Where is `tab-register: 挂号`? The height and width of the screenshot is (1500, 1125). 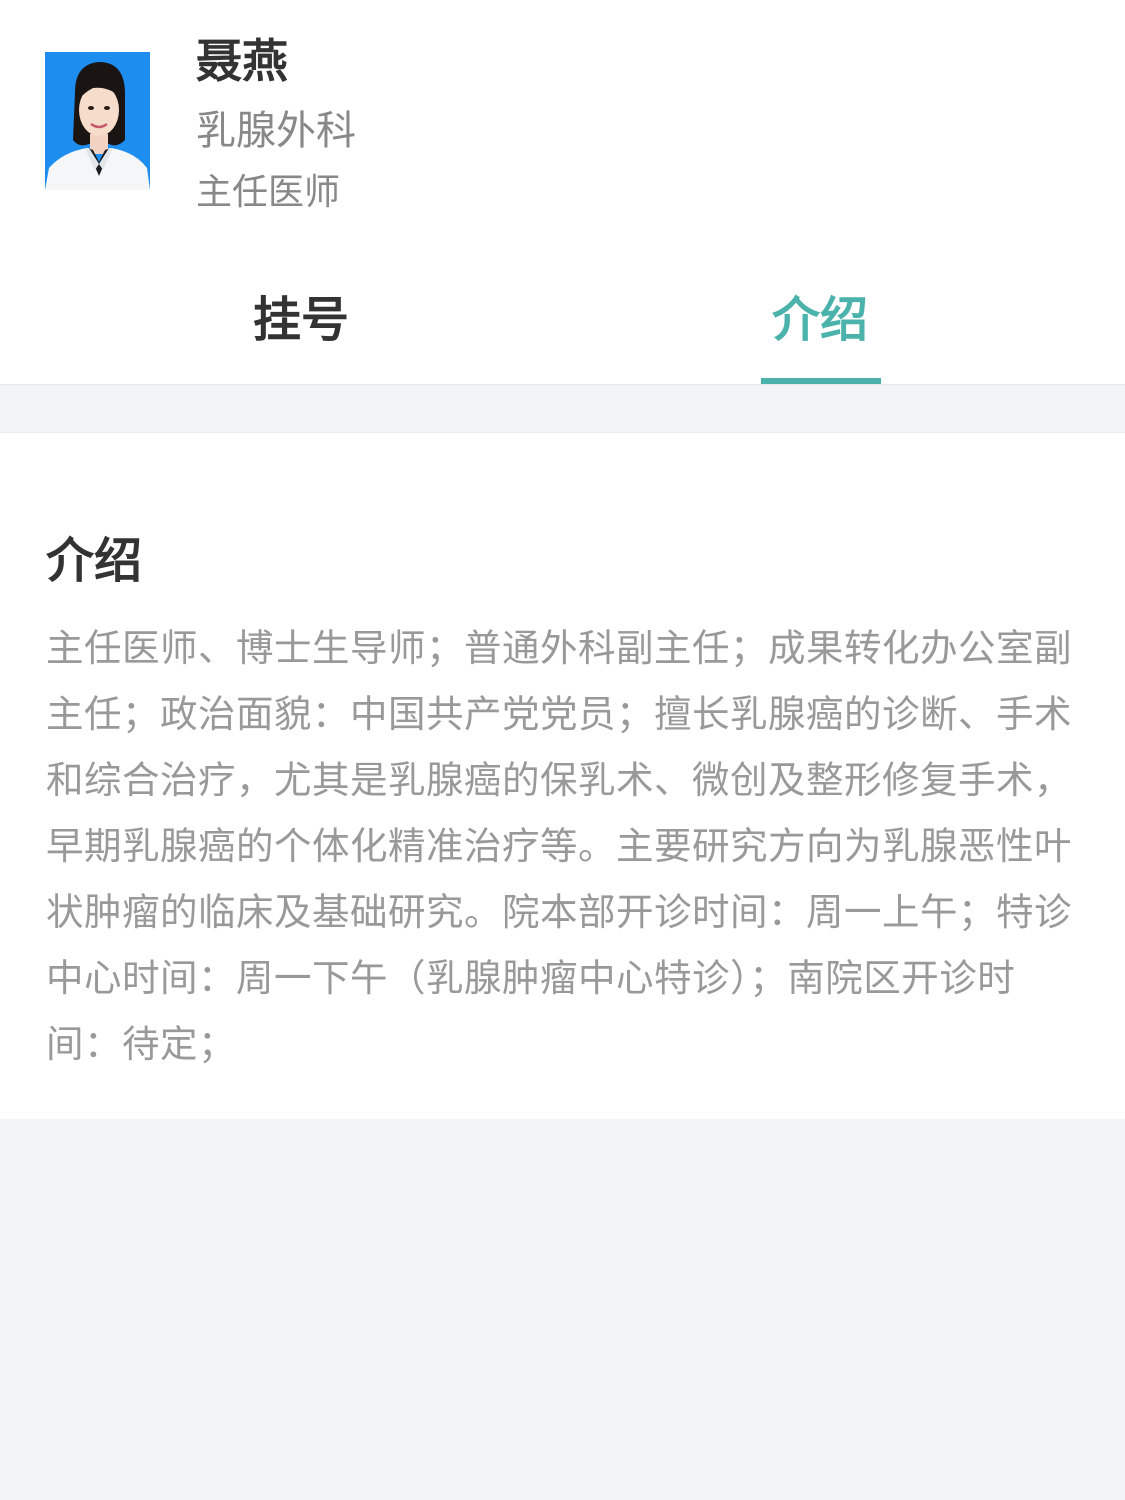
tab-register: 挂号 is located at coordinates (301, 317).